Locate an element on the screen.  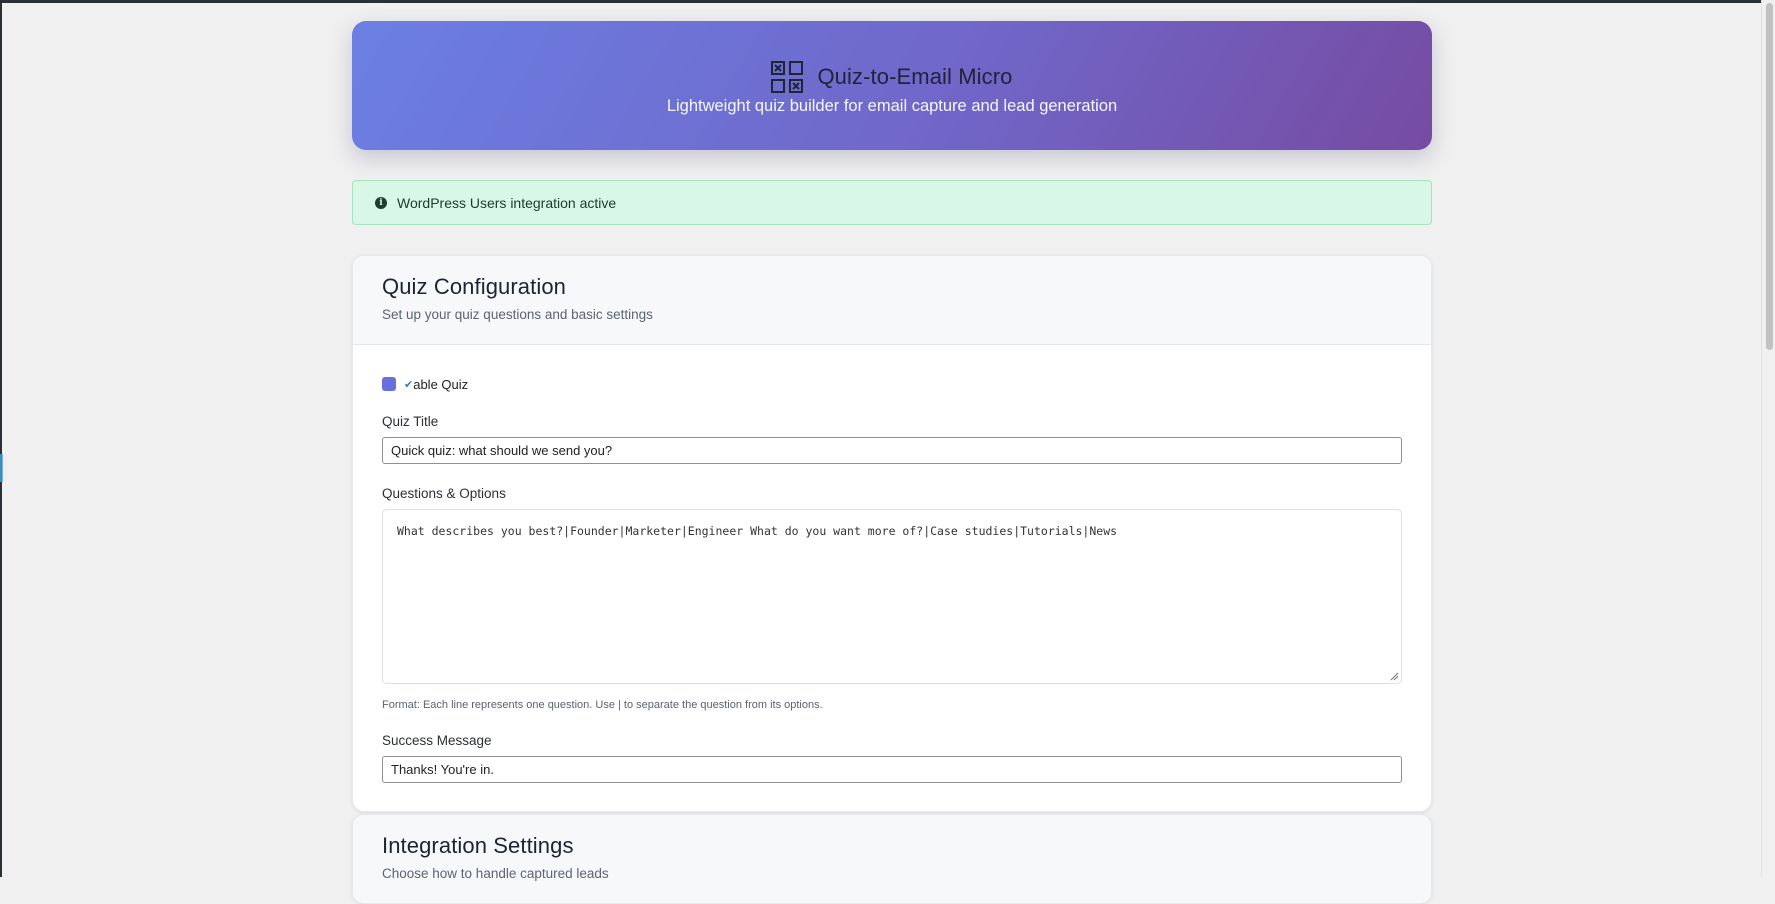
enable-quiz-label: able Quiz is located at coordinates (440, 384).